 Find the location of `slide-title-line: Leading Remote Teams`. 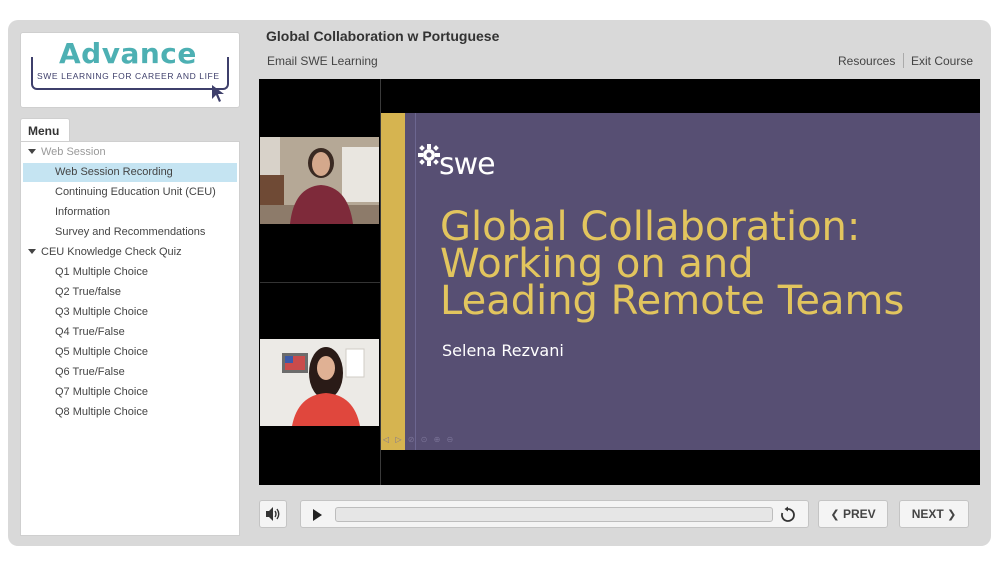

slide-title-line: Leading Remote Teams is located at coordinates (672, 301).